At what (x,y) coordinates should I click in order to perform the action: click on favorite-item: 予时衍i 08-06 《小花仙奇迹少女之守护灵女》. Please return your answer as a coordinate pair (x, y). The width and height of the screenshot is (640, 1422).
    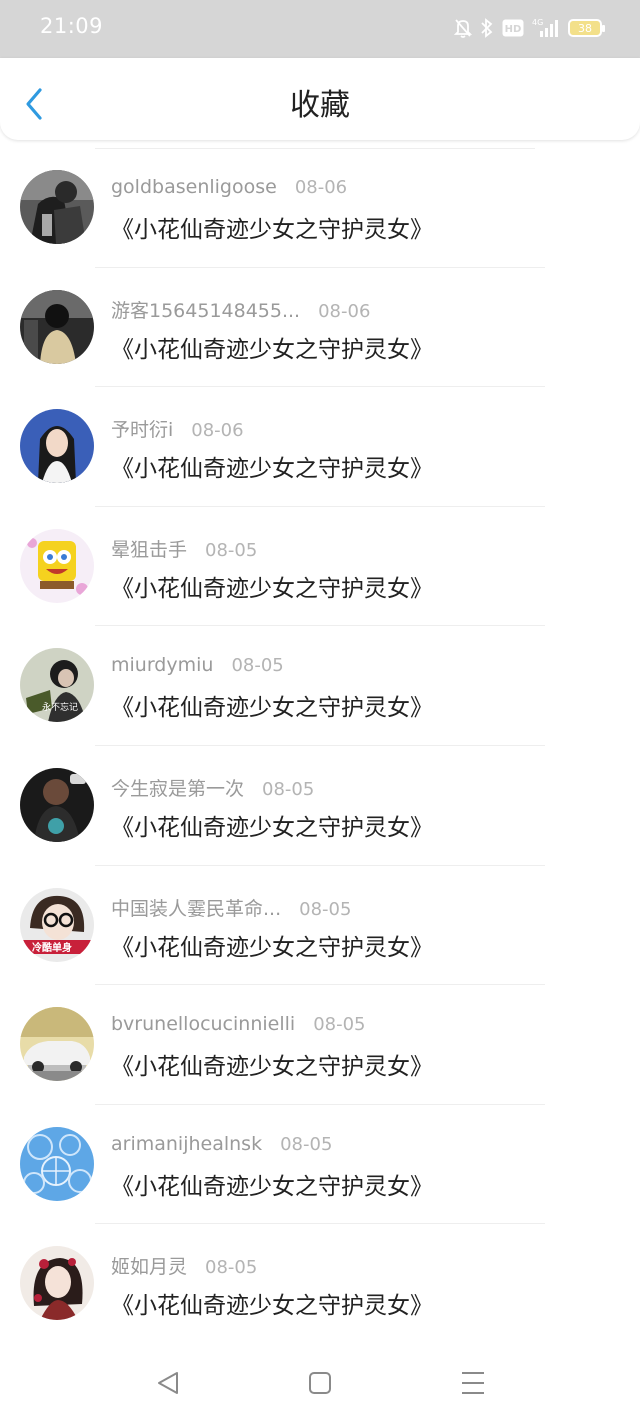
    Looking at the image, I should click on (320, 447).